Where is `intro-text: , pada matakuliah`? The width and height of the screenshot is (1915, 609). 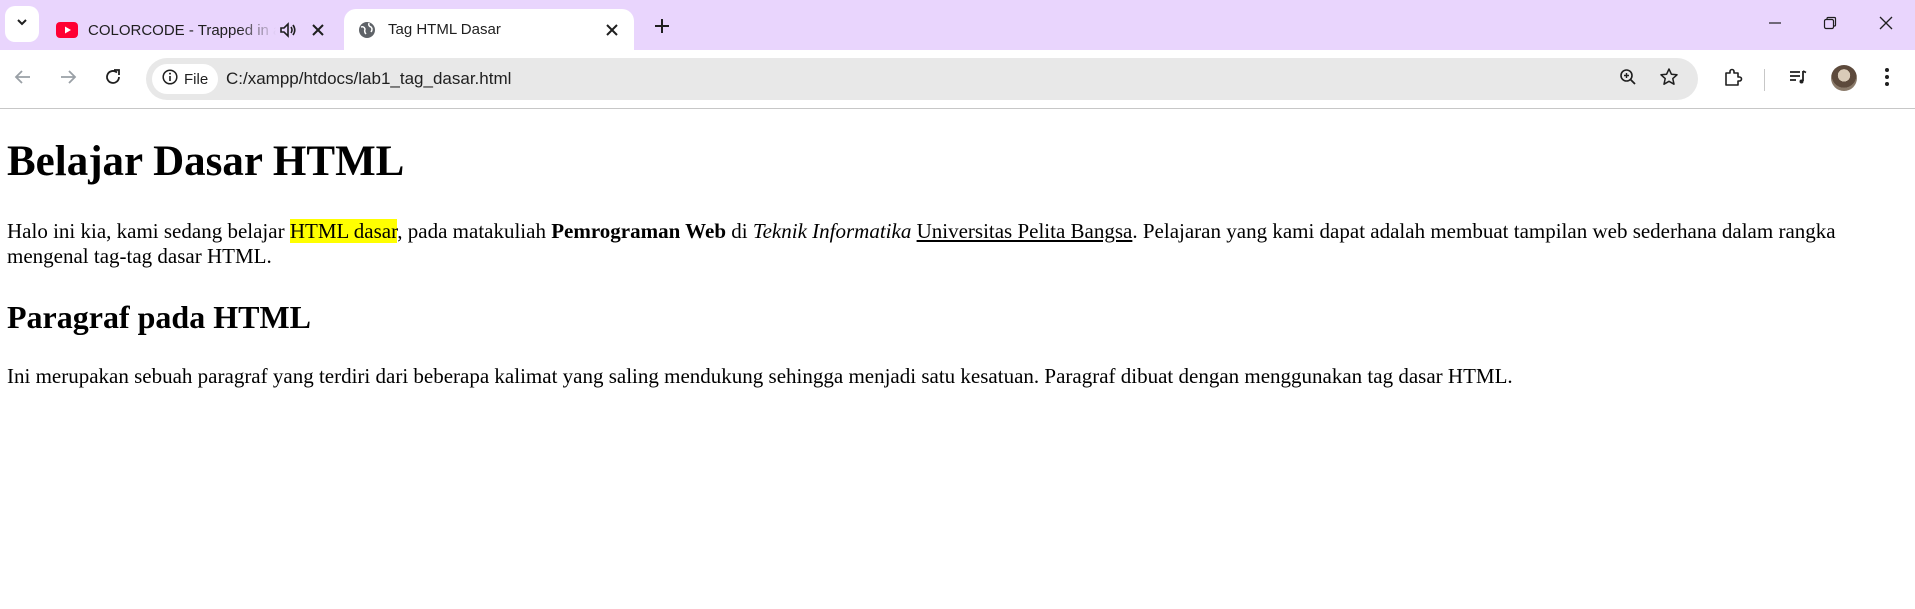
intro-text: , pada matakuliah is located at coordinates (474, 231).